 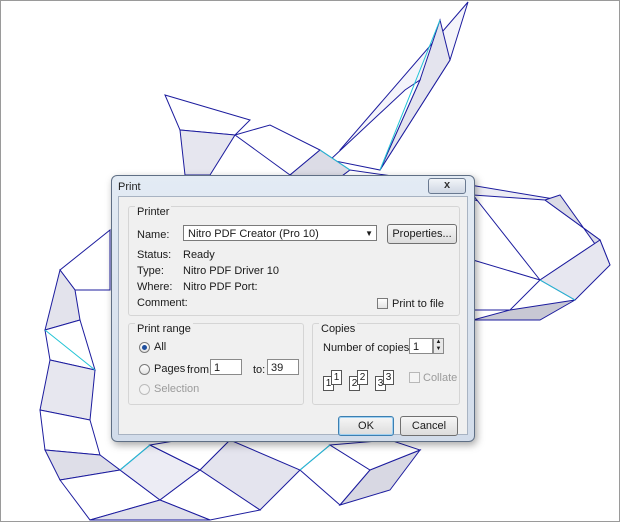 What do you see at coordinates (438, 342) in the screenshot?
I see `spin-up-icon: ▲` at bounding box center [438, 342].